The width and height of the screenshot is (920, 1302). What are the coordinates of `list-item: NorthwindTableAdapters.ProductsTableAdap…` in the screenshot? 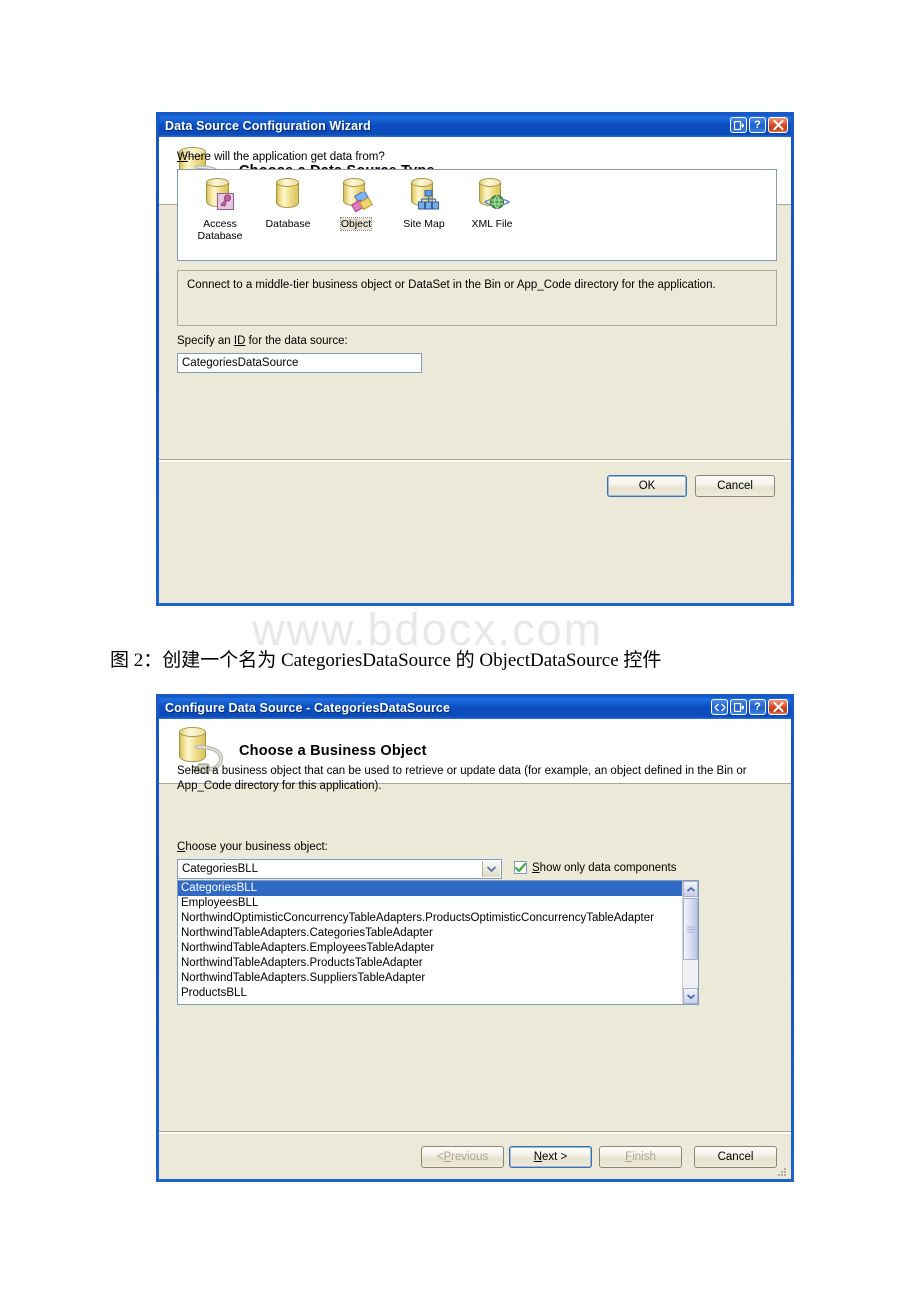 It's located at (438, 963).